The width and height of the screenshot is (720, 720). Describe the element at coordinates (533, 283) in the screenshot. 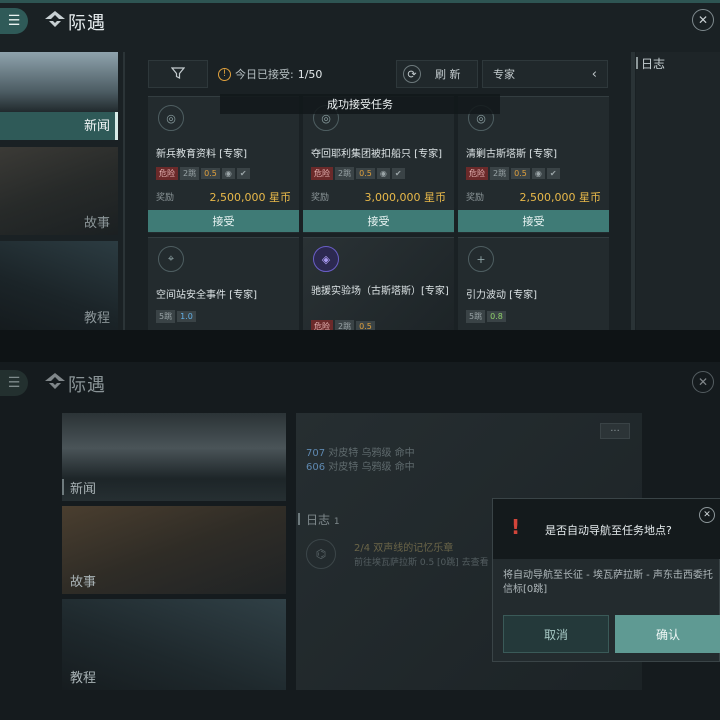

I see `mission-card: + 引力波动 [专家] 5跳 0.8` at that location.